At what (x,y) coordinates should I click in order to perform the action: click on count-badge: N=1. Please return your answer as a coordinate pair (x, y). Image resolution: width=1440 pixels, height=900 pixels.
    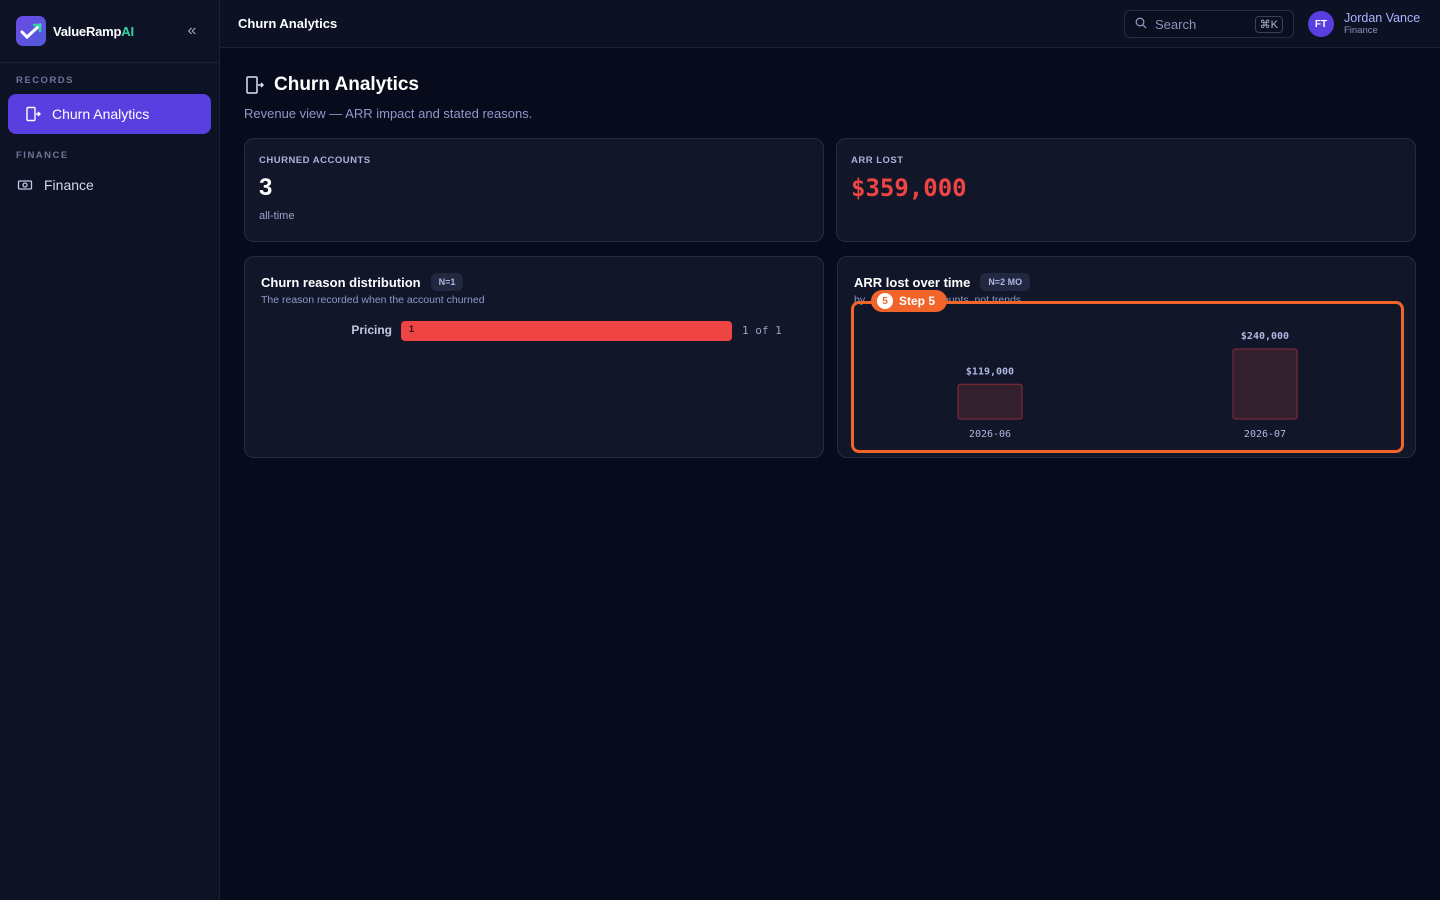
    Looking at the image, I should click on (447, 282).